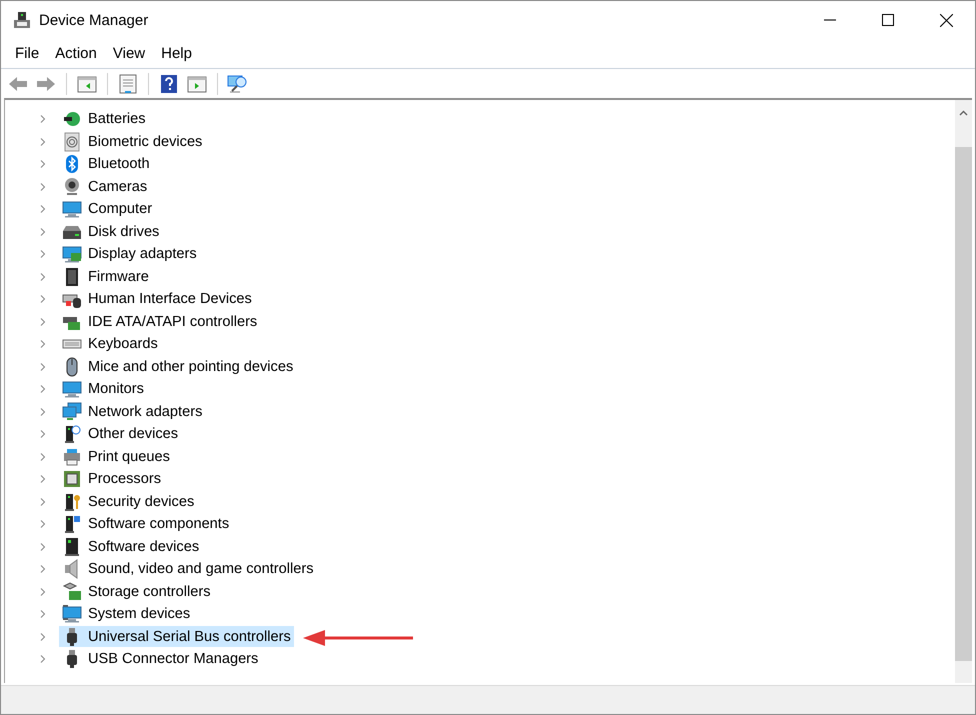 The width and height of the screenshot is (976, 715). I want to click on device-manager-icon, so click(22, 20).